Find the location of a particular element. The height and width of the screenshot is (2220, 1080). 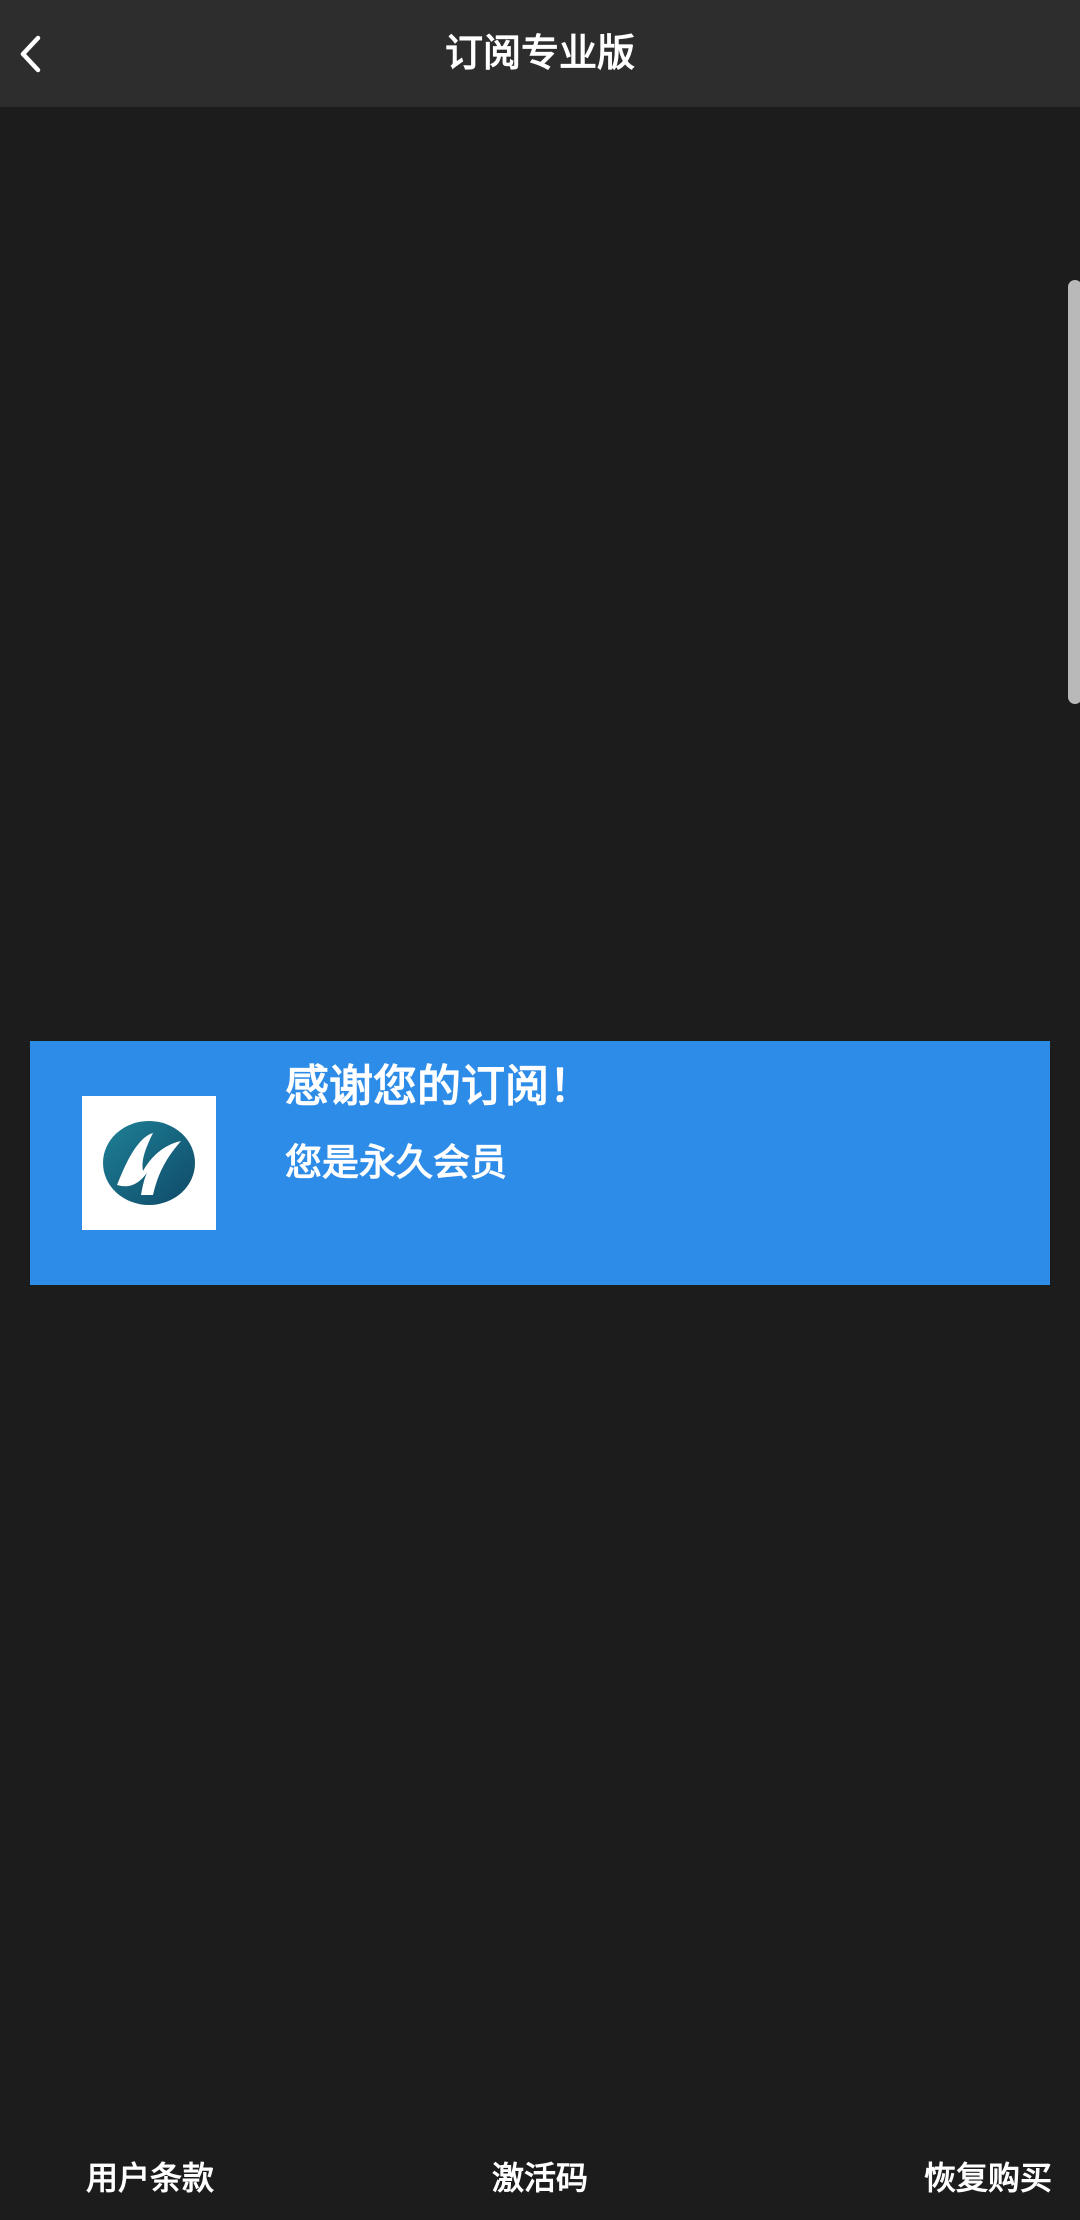

thanks-title: 感谢您的订阅！ is located at coordinates (439, 1086).